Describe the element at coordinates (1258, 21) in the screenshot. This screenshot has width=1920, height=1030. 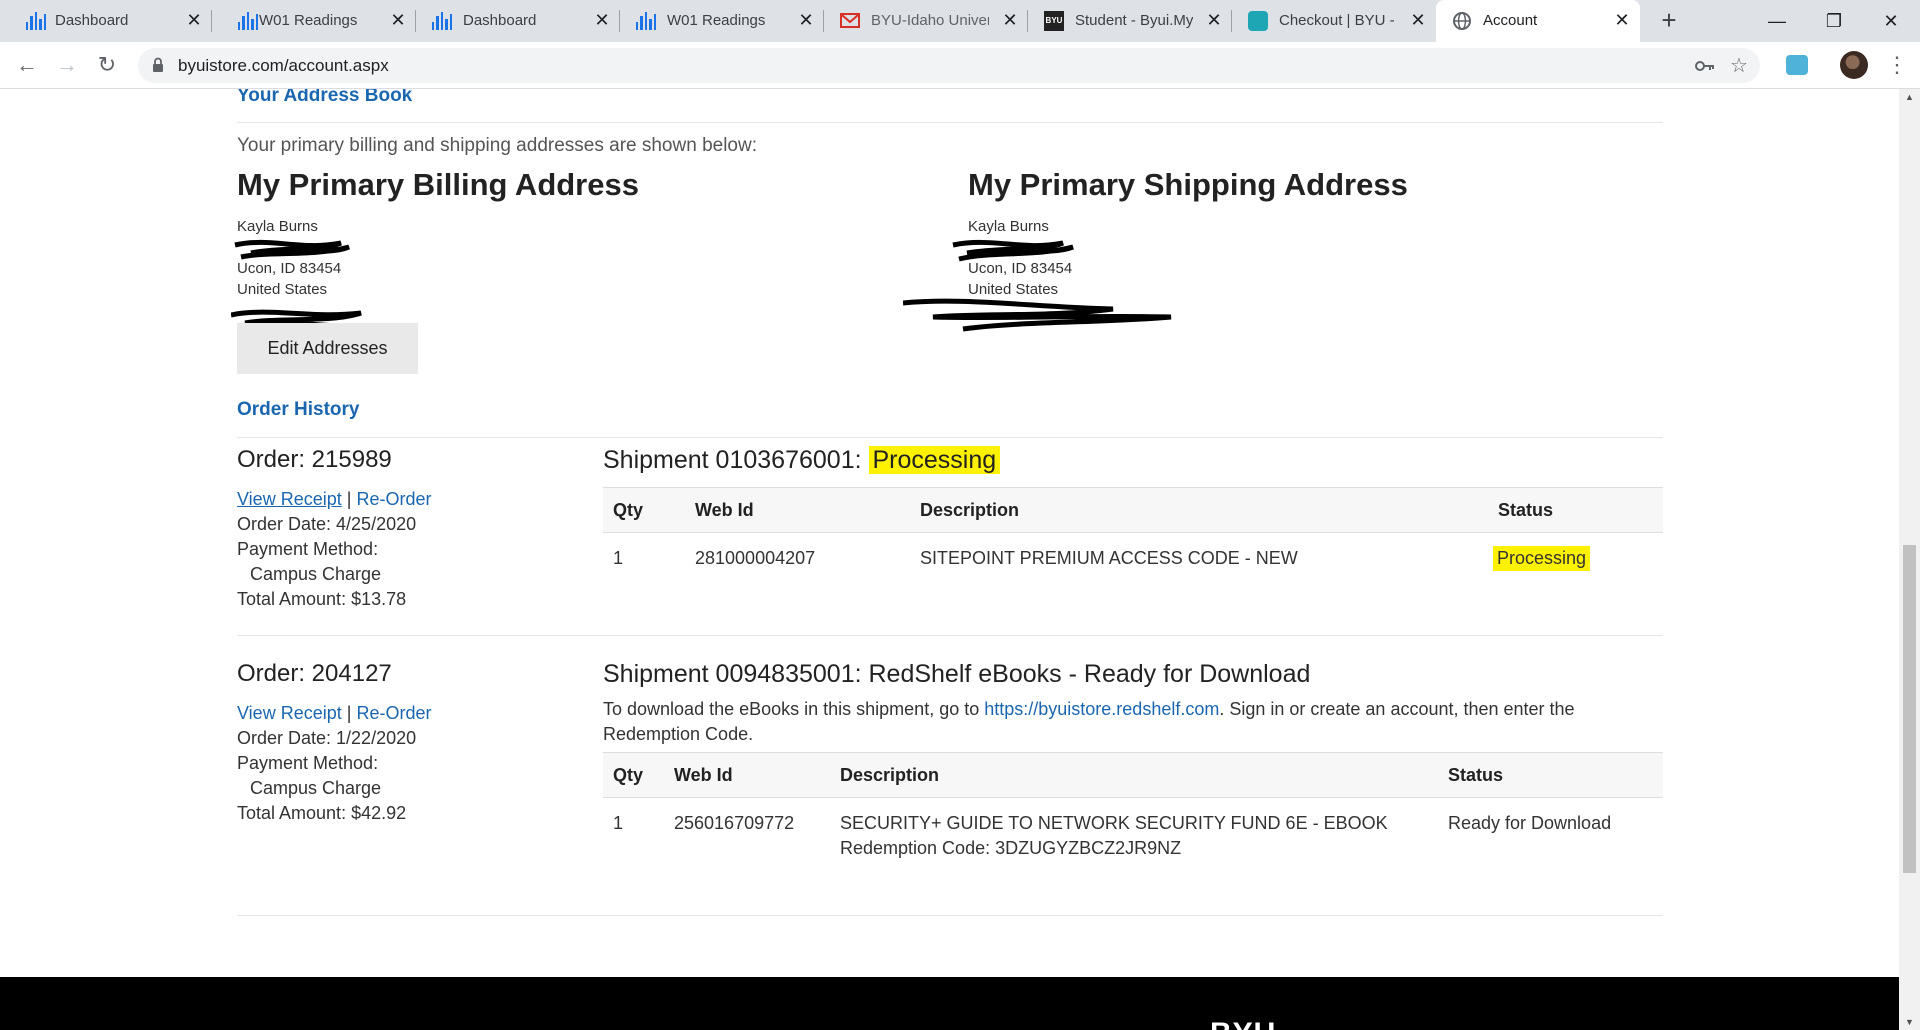
I see `store-icon` at that location.